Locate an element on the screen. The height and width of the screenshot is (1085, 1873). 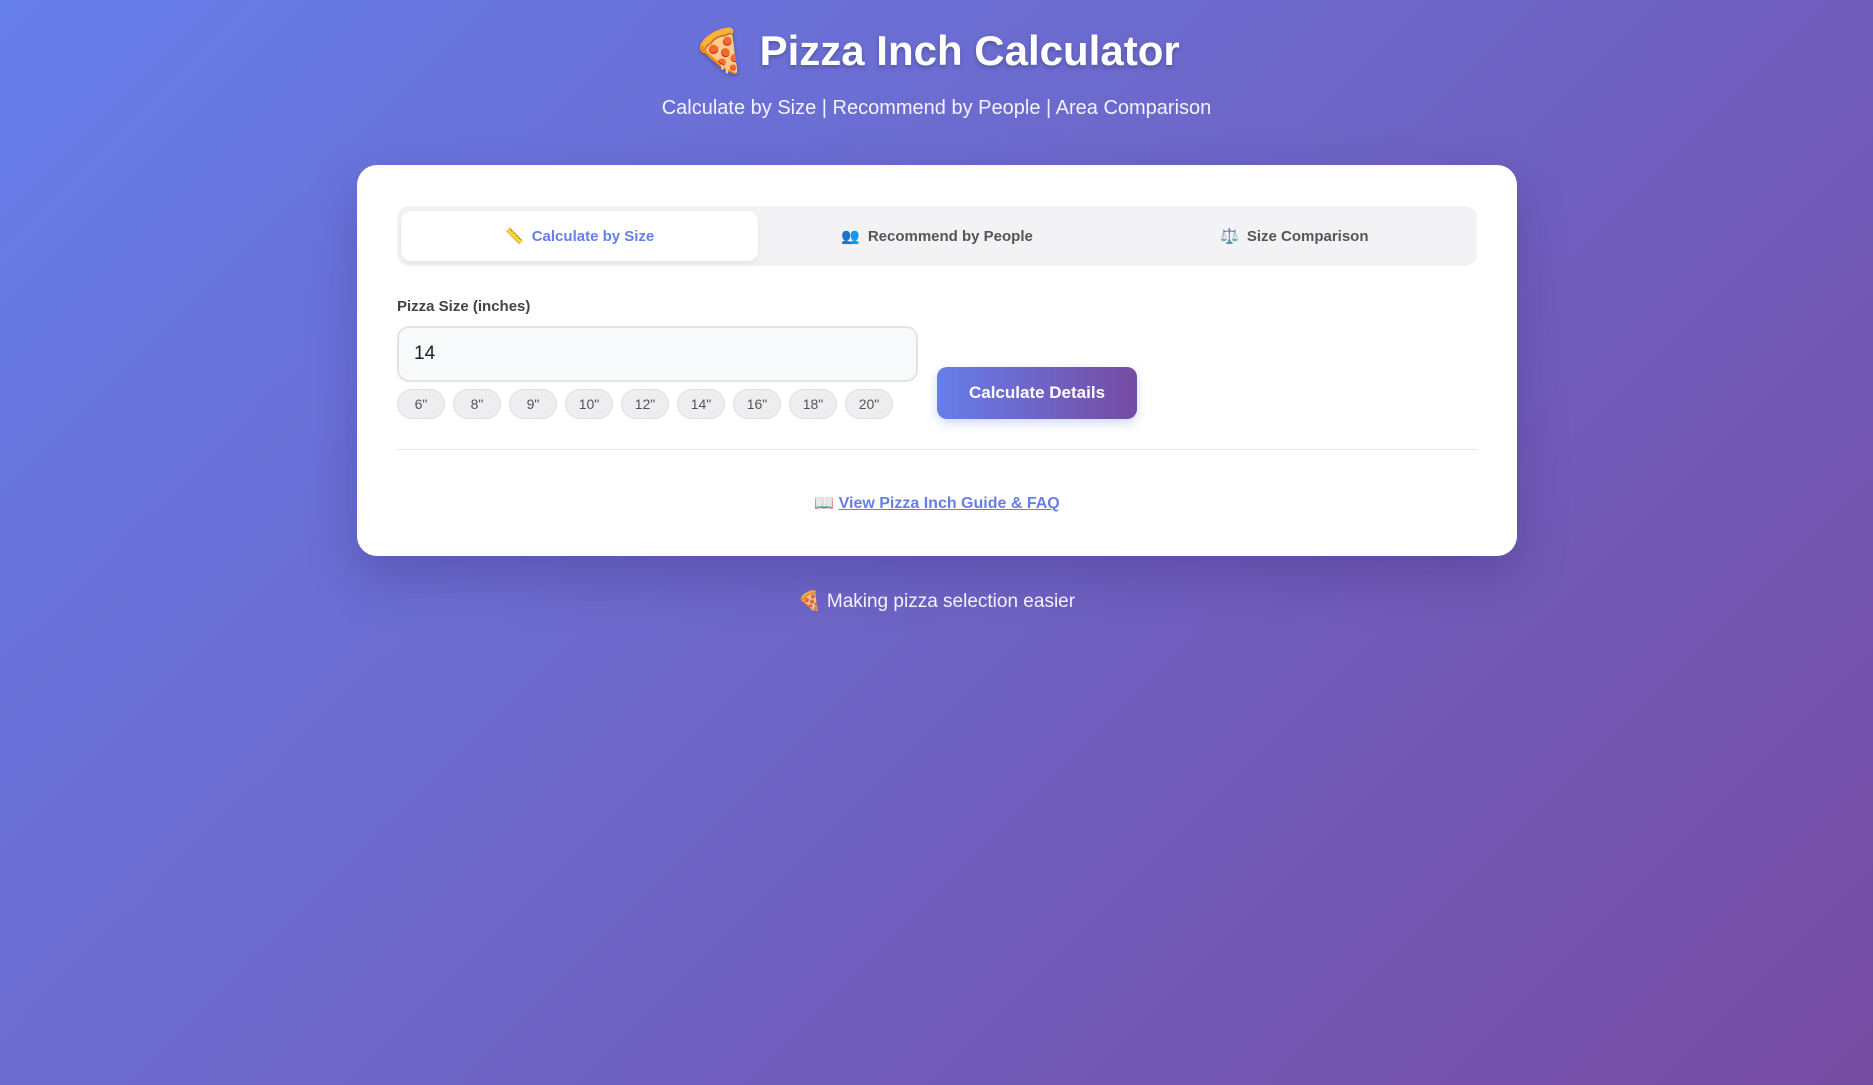
people-icon: 👥 is located at coordinates (850, 236).